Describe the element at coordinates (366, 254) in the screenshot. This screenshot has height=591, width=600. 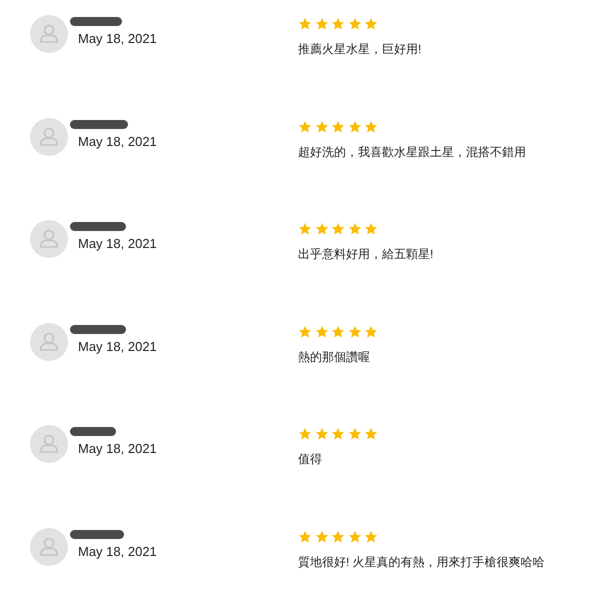
I see `review-text: 出乎意料好用，給五顆星!` at that location.